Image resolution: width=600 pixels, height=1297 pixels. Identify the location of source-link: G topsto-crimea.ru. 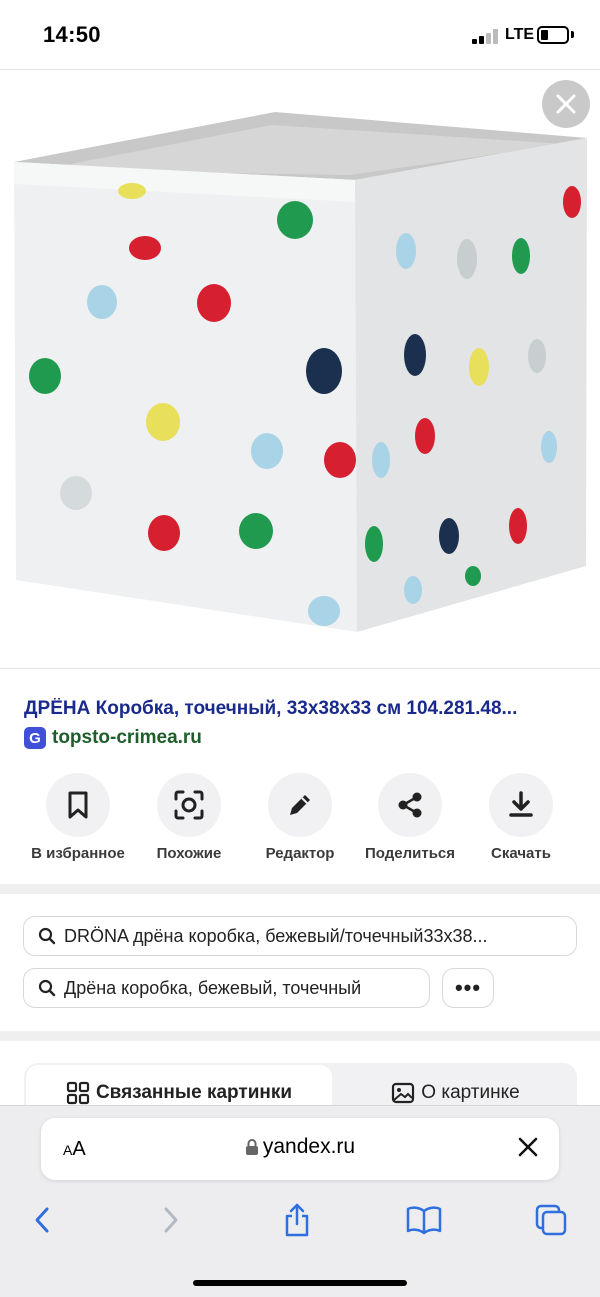
(113, 738).